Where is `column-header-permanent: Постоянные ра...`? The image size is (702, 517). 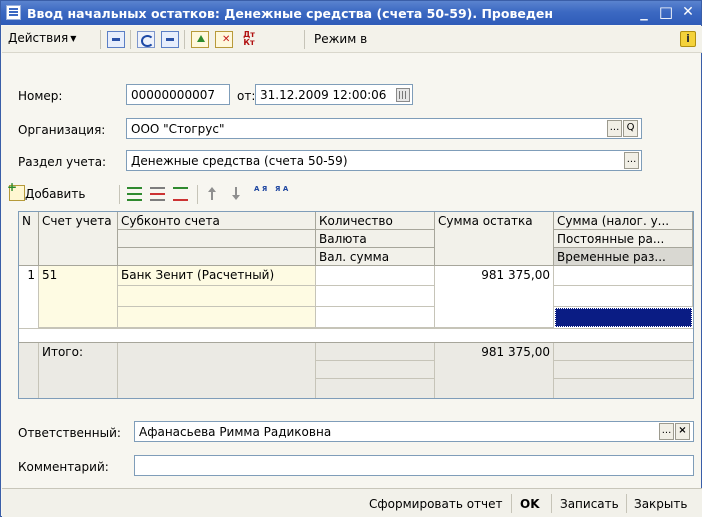
column-header-permanent: Постоянные ра... is located at coordinates (623, 239).